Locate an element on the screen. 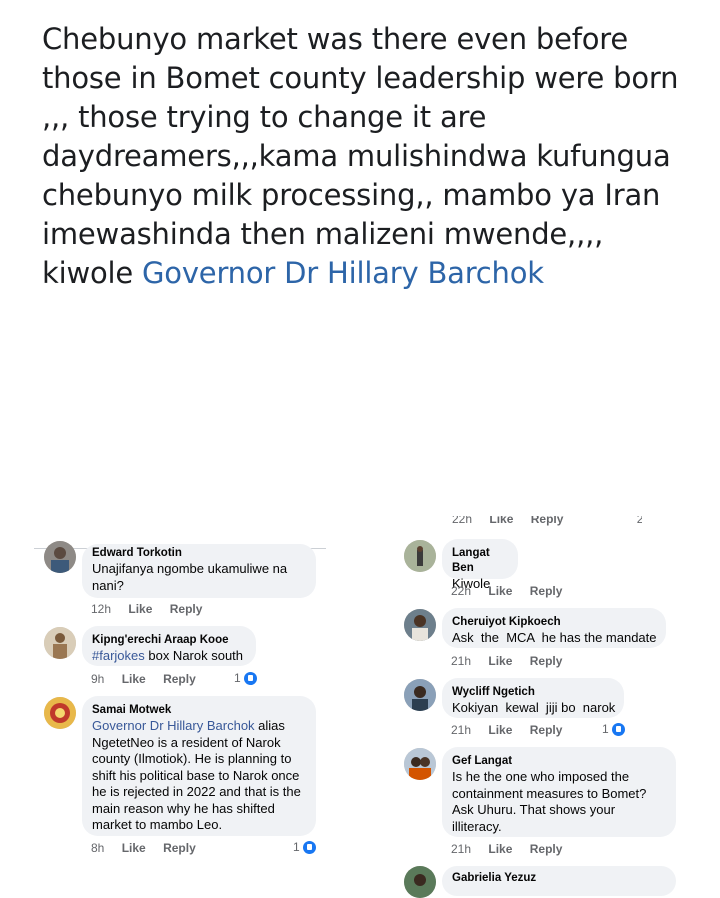 The width and height of the screenshot is (720, 898). comment-text: box Narok south is located at coordinates (194, 655).